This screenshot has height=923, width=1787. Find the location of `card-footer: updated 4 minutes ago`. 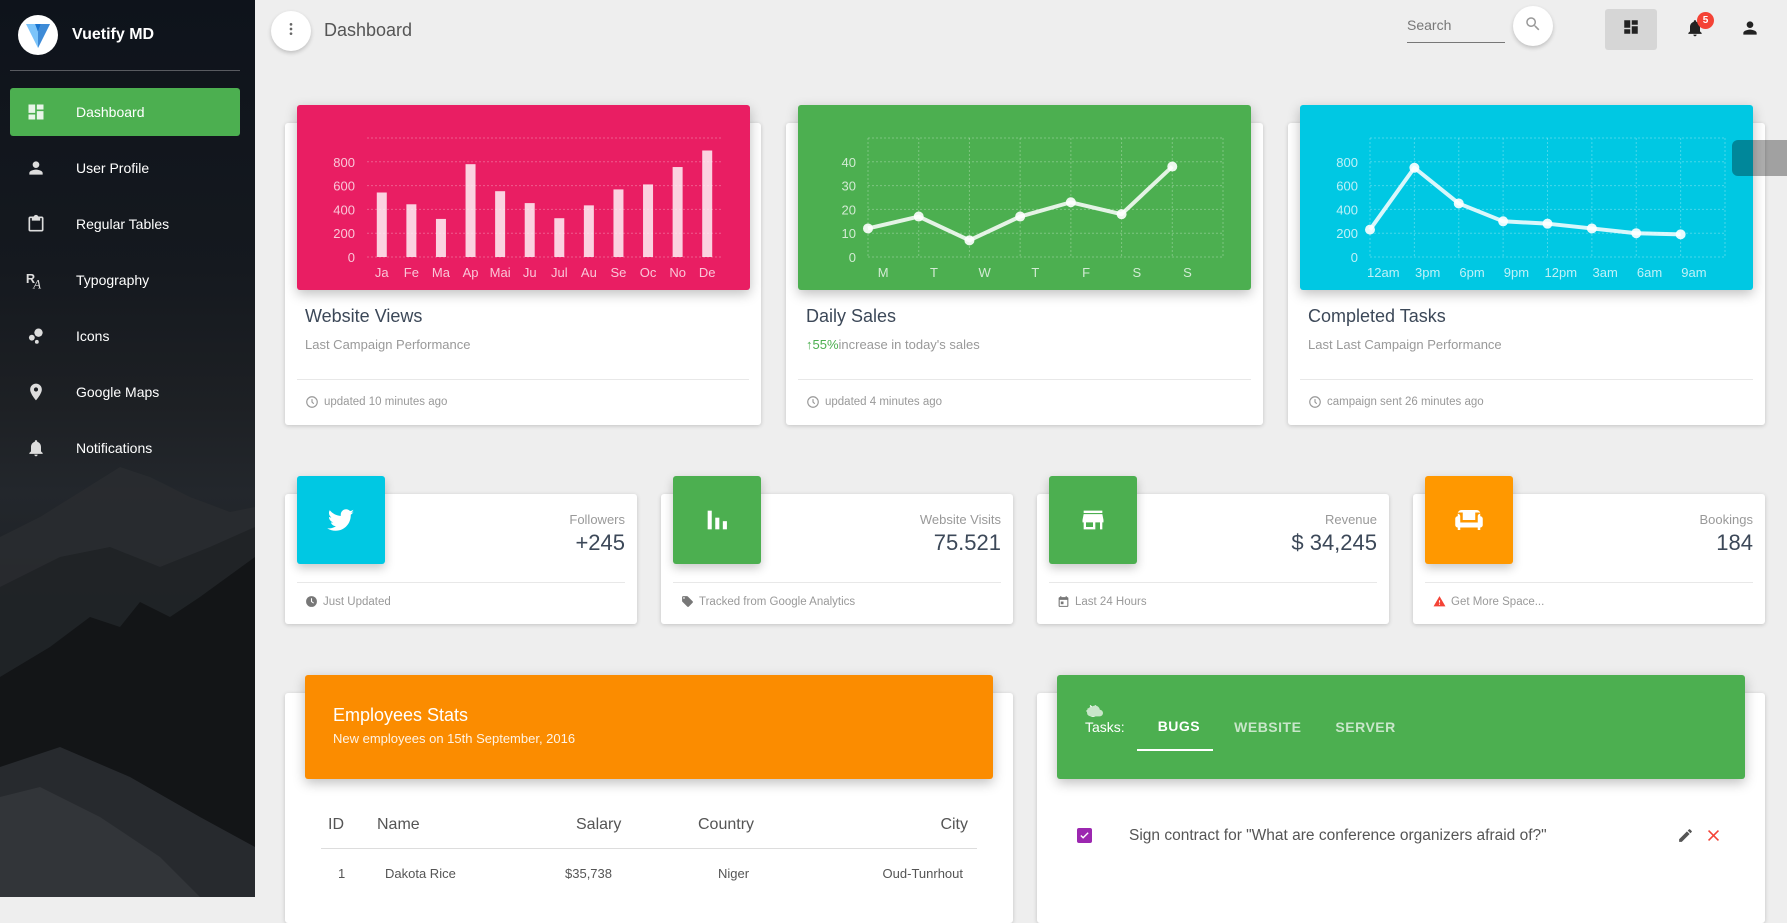

card-footer: updated 4 minutes ago is located at coordinates (874, 402).